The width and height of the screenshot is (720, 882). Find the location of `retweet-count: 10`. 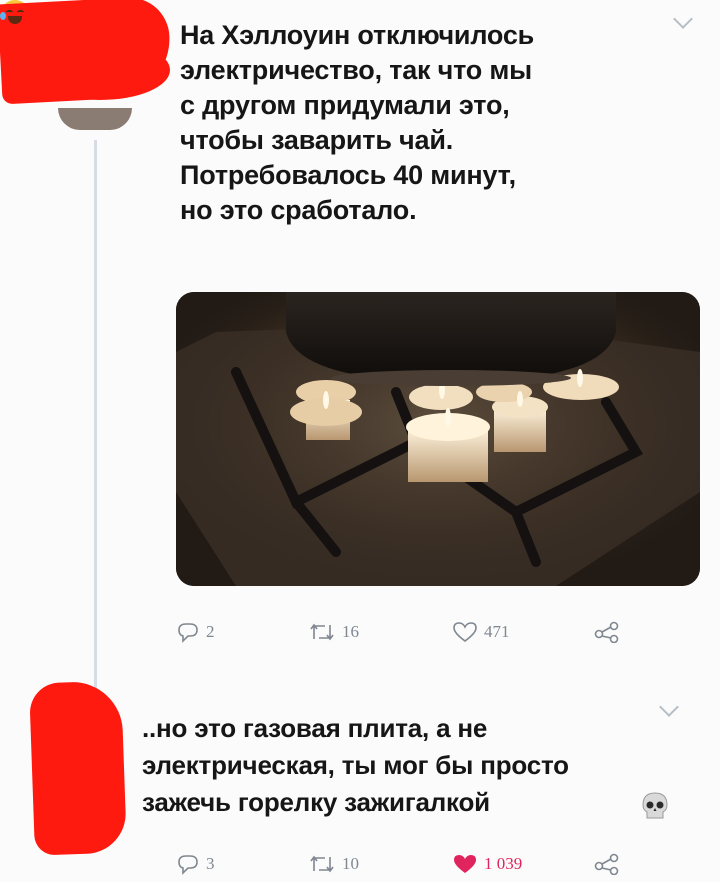

retweet-count: 10 is located at coordinates (350, 863).